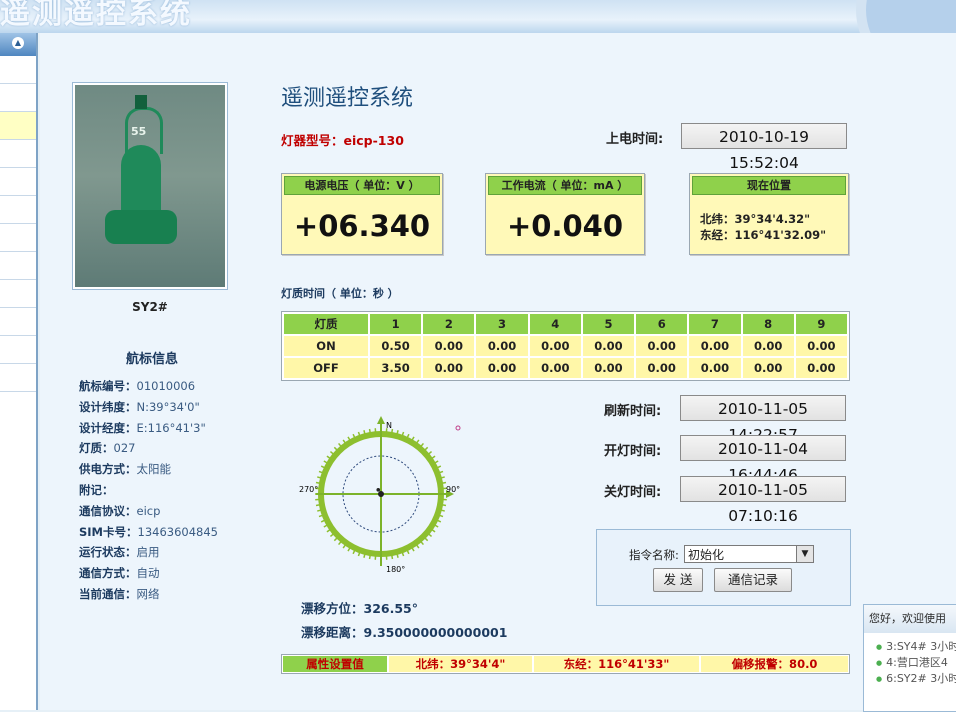  I want to click on light-off-time-label: 关灯时间:, so click(633, 492).